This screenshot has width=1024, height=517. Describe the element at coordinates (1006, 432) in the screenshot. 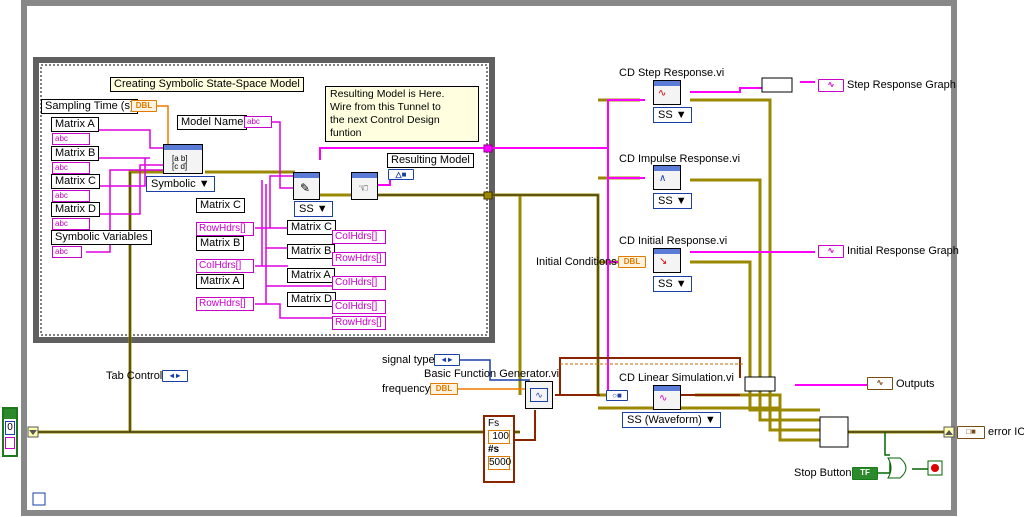

I see `error-io-label: error IO` at that location.